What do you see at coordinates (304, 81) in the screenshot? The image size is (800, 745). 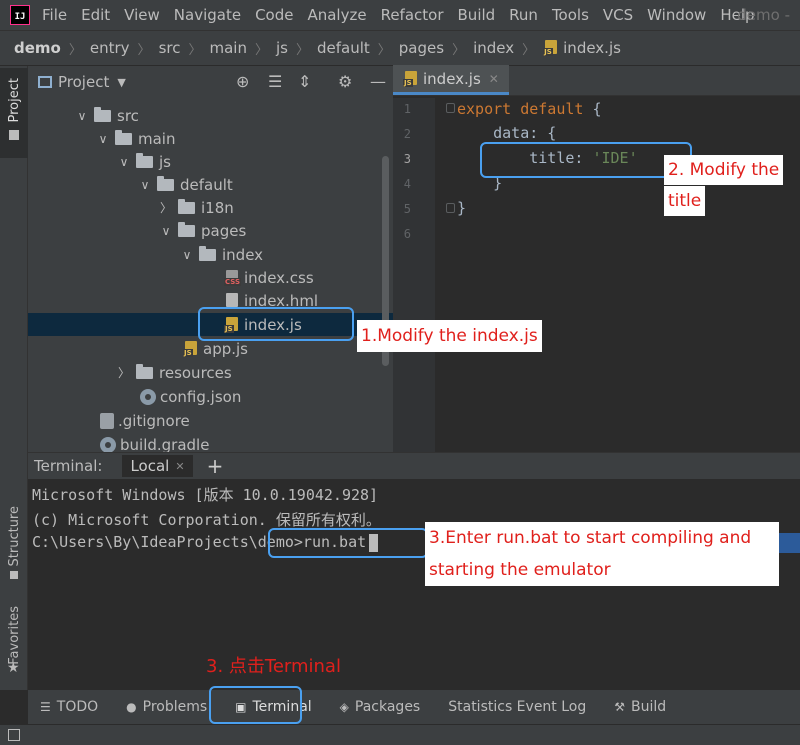 I see `collapse-all-icon: ⇕` at bounding box center [304, 81].